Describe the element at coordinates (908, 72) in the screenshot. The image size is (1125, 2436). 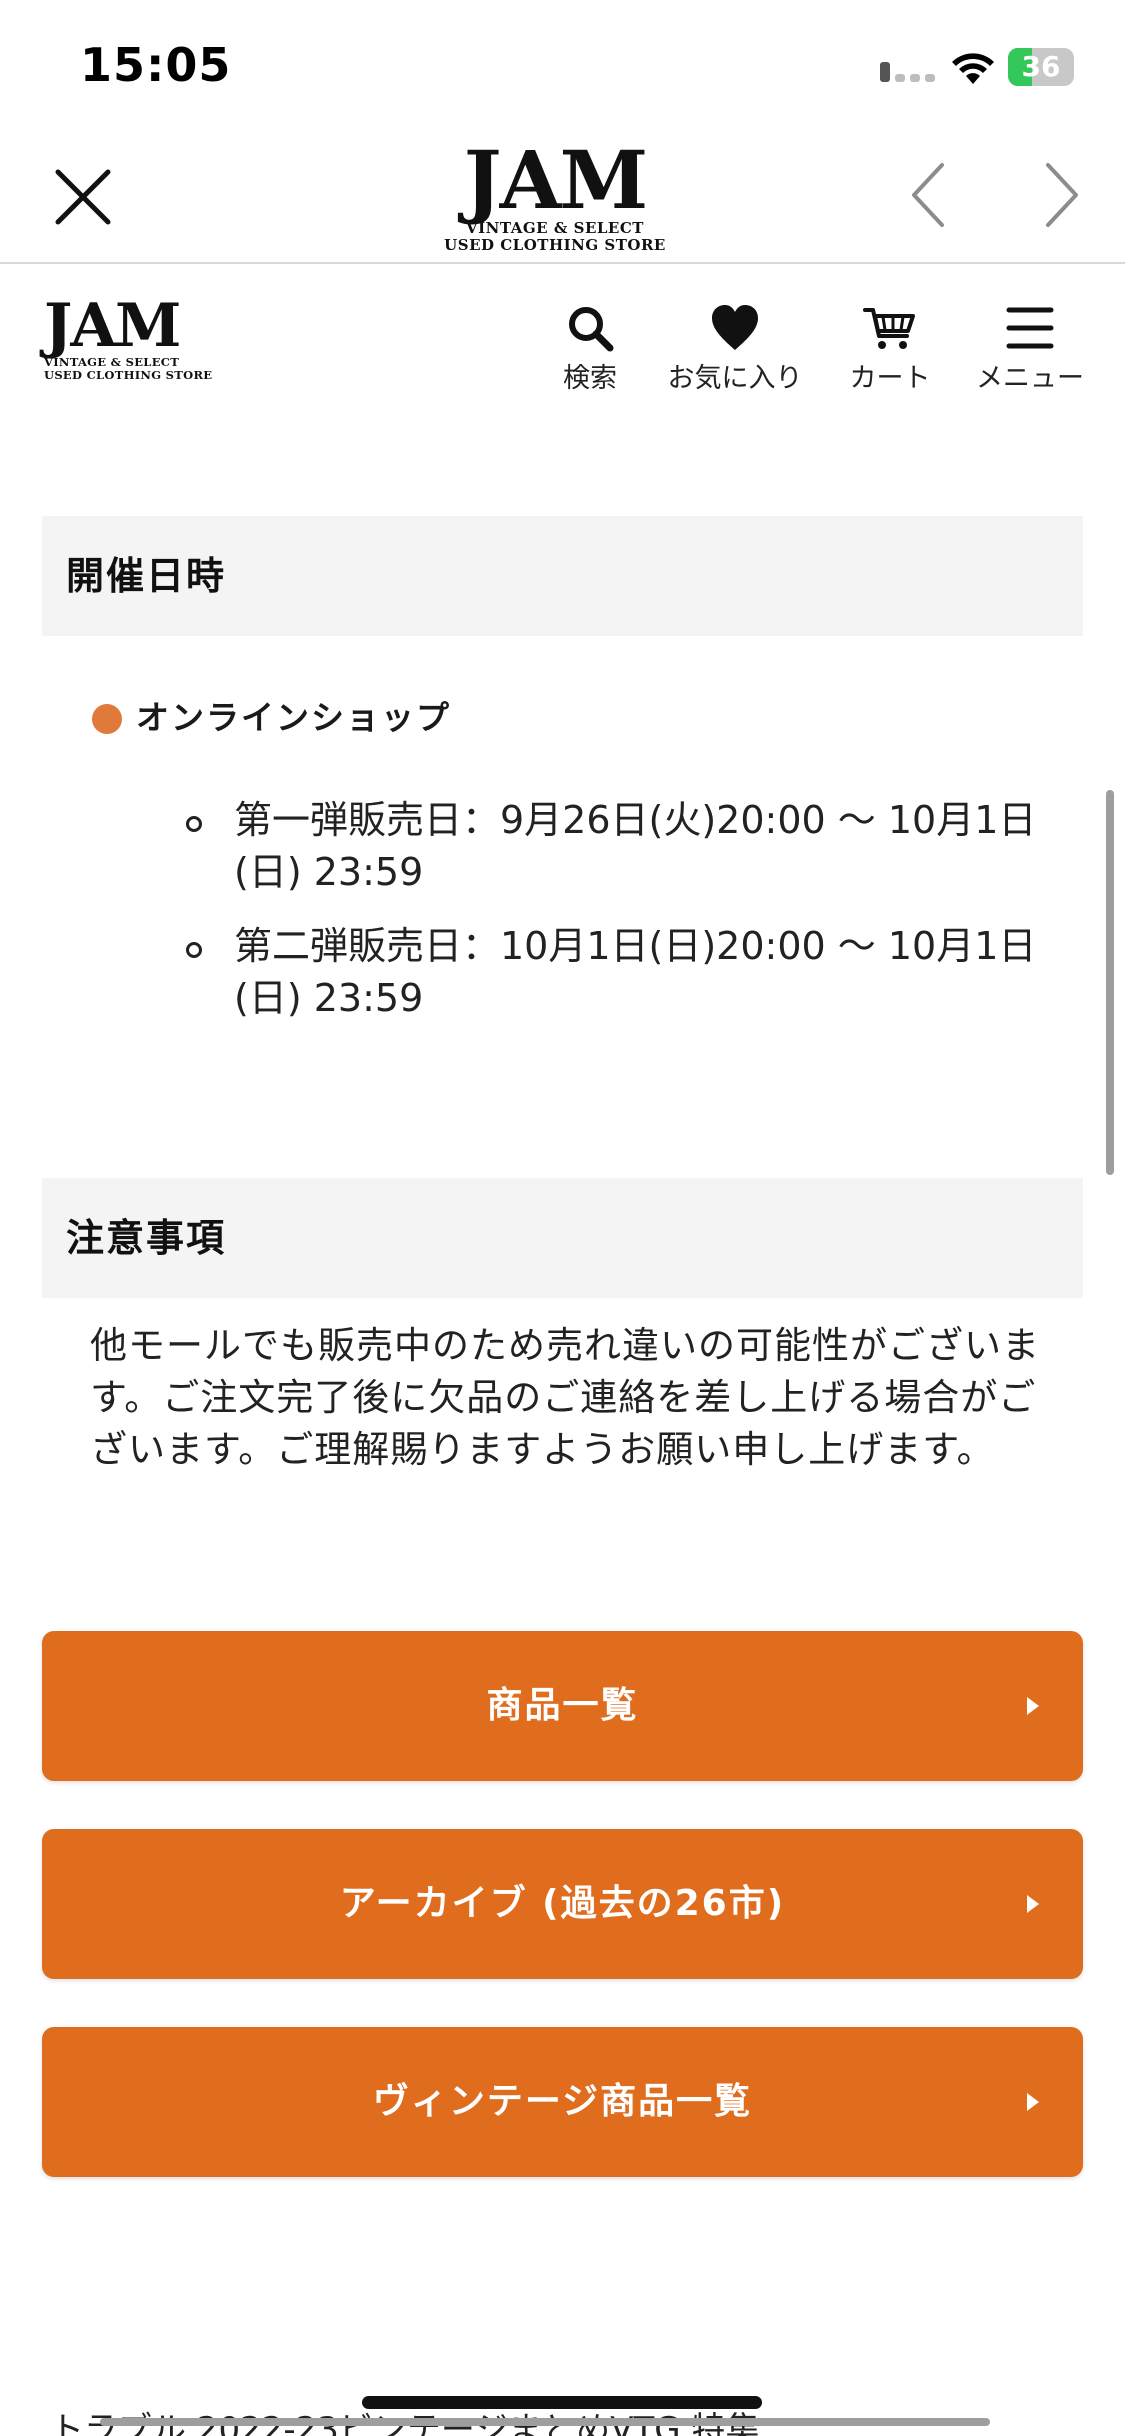
I see `cellular-signal-icon` at that location.